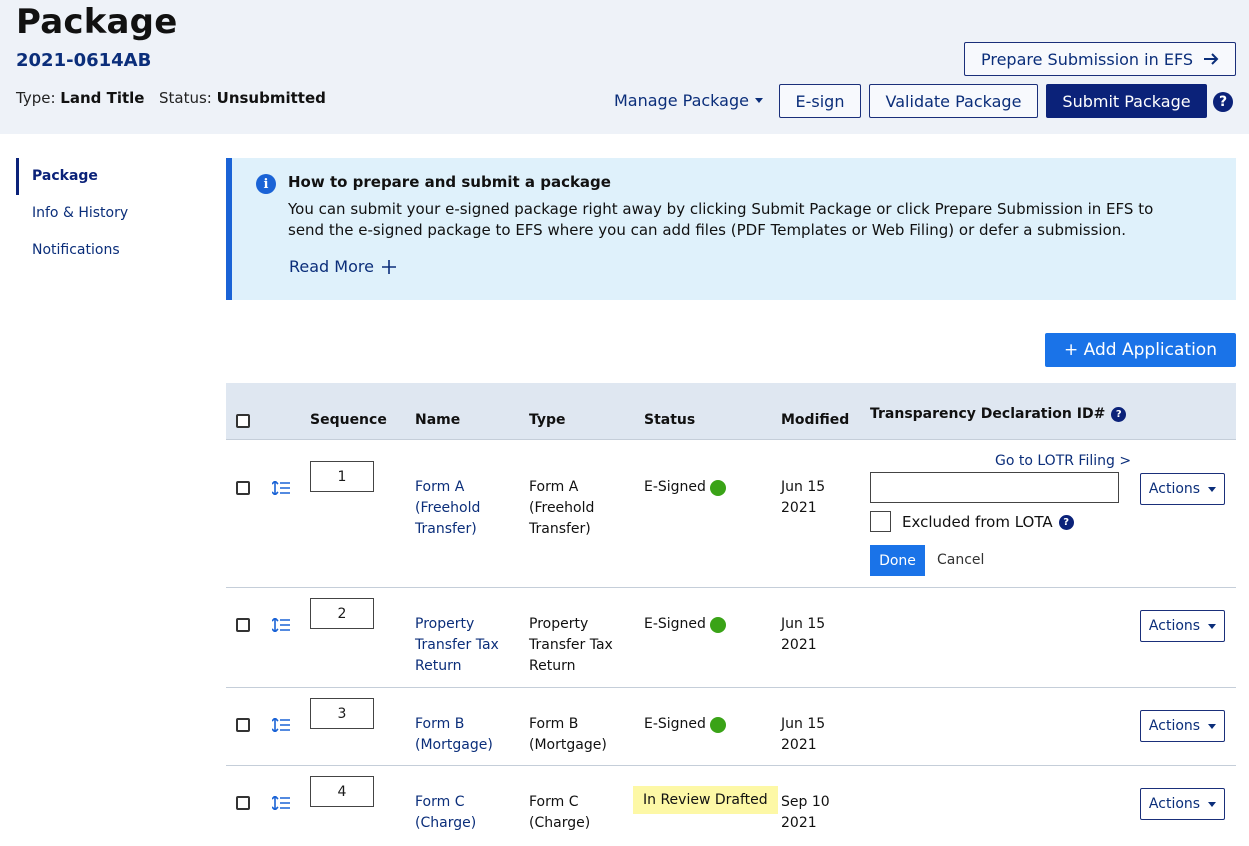  I want to click on excluded-from-lota: Excluded from LOTA ?, so click(988, 522).